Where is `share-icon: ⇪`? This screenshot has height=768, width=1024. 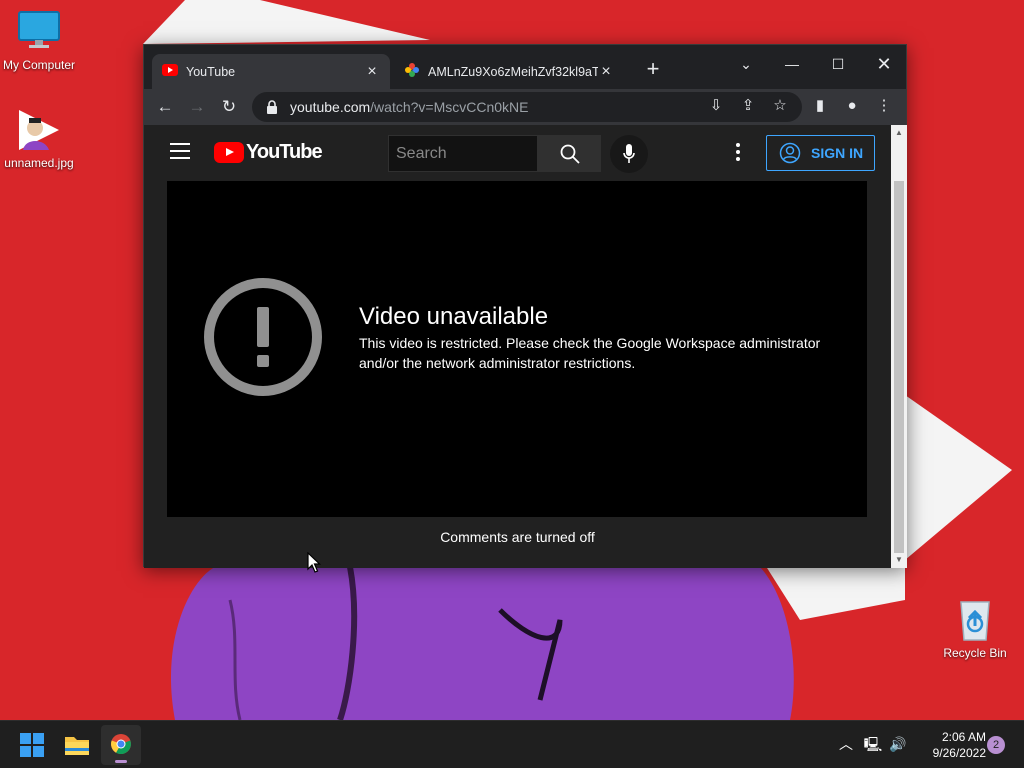
share-icon: ⇪ is located at coordinates (748, 106).